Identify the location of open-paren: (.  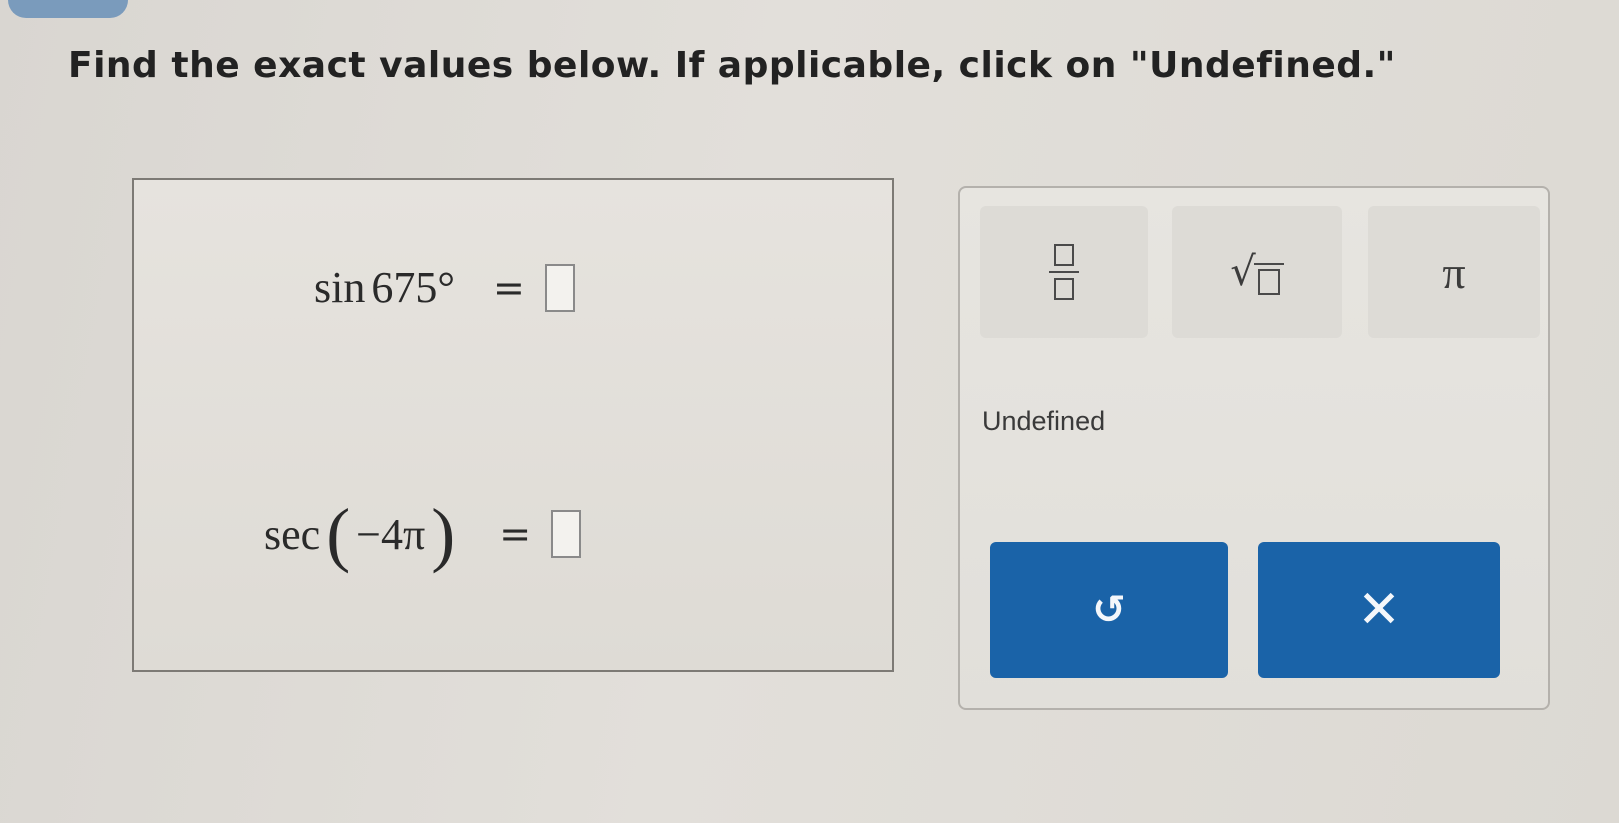
(338, 534).